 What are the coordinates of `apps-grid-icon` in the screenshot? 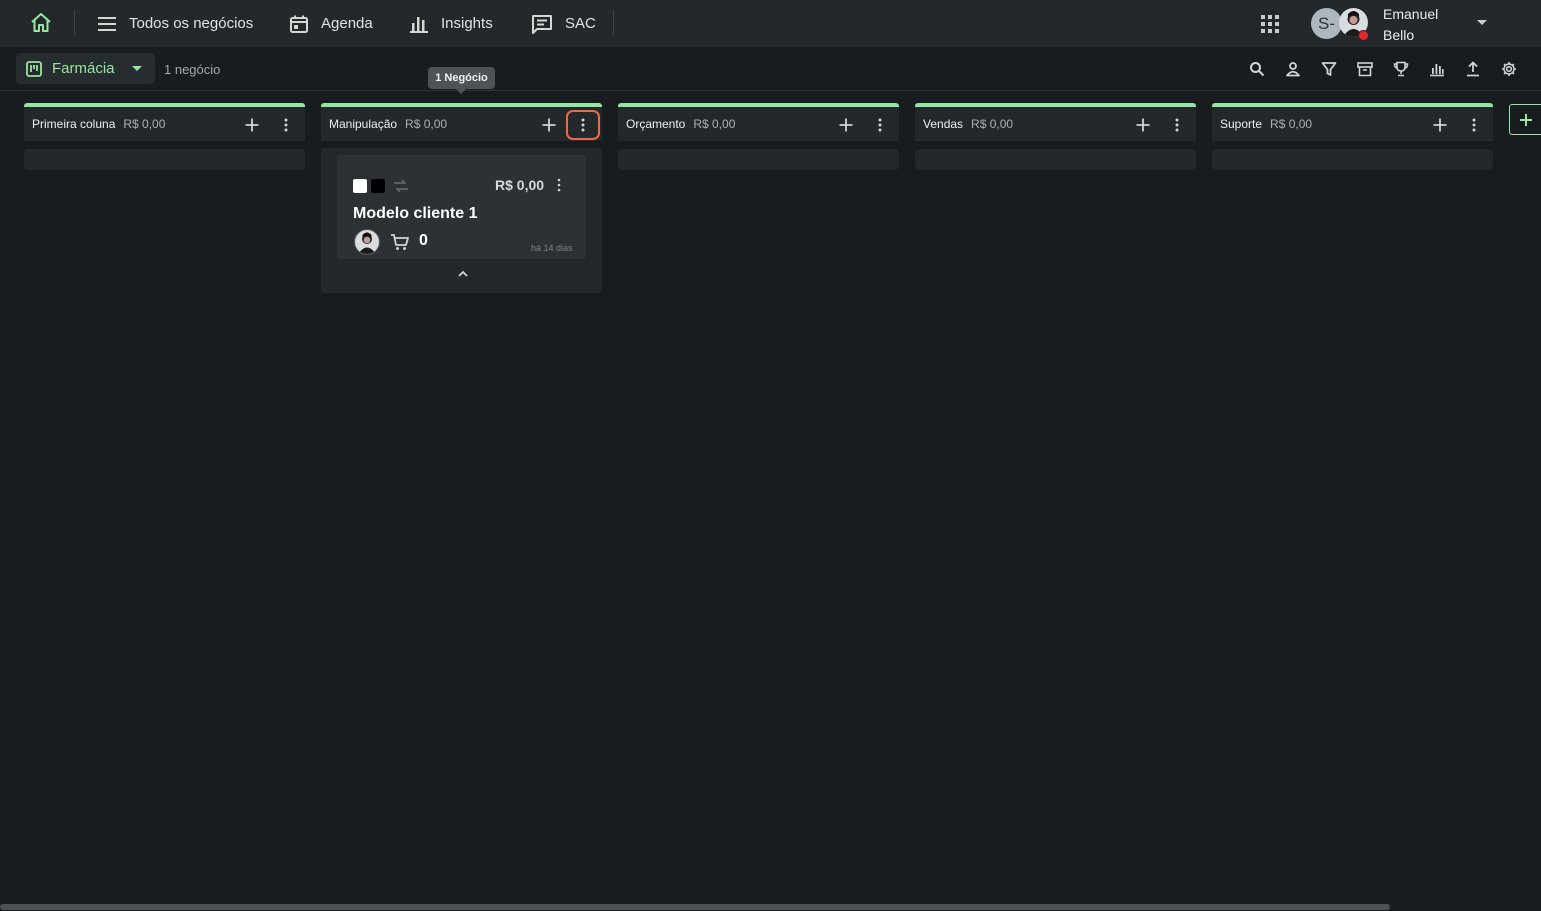 It's located at (1270, 24).